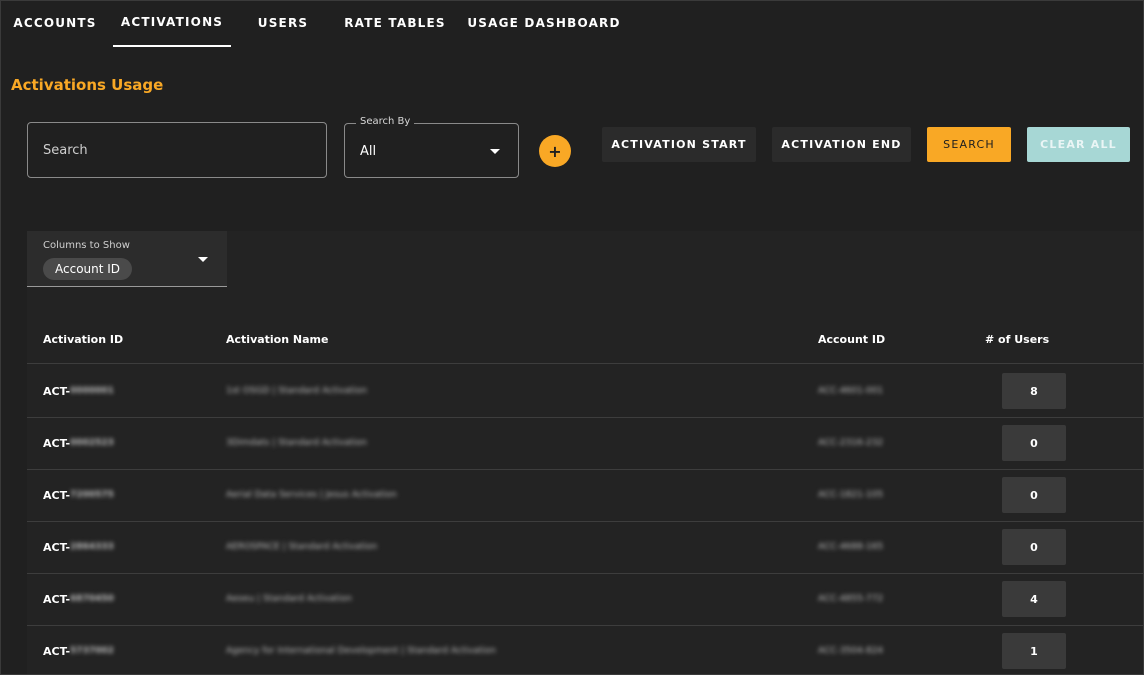 The height and width of the screenshot is (675, 1144). Describe the element at coordinates (851, 495) in the screenshot. I see `account-id-cell: ACC-1821-105` at that location.